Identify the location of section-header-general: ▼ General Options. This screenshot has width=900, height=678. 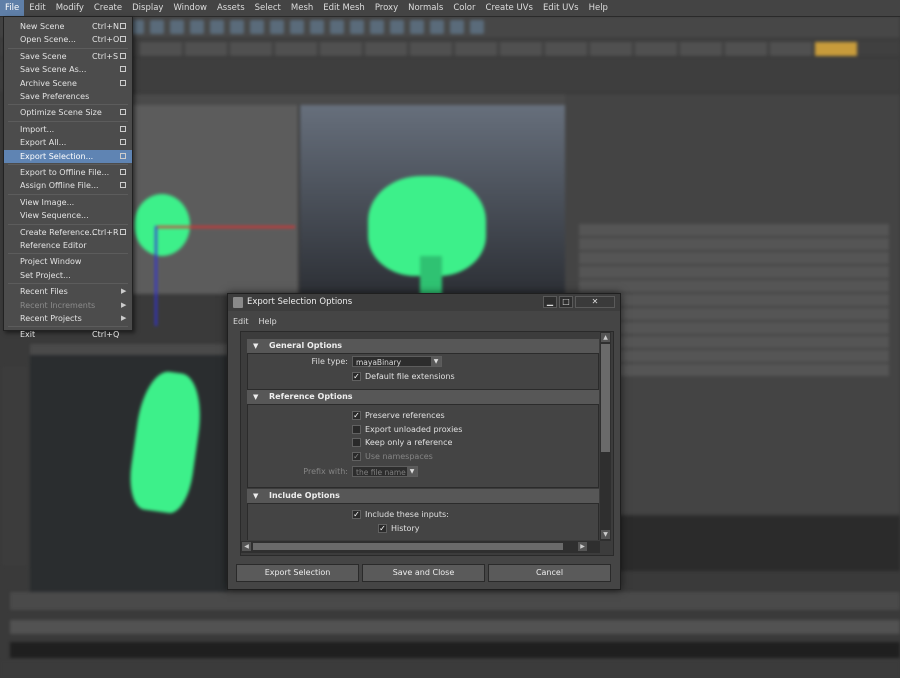
(423, 346).